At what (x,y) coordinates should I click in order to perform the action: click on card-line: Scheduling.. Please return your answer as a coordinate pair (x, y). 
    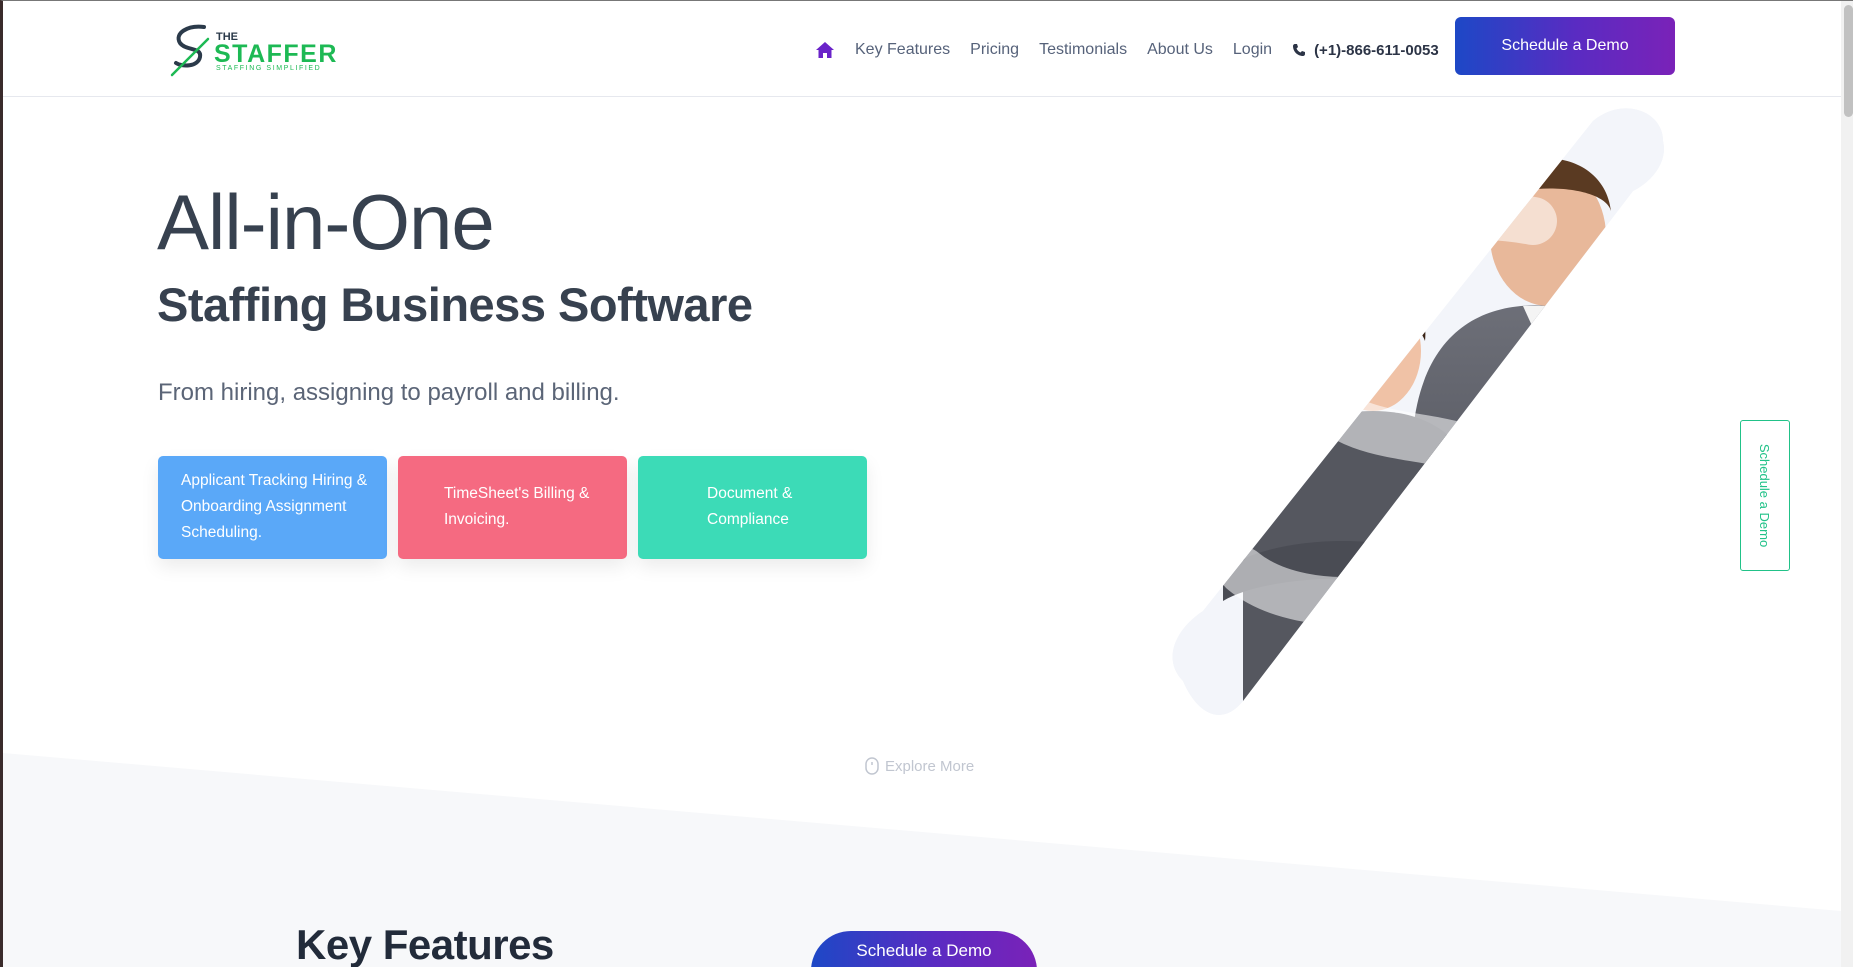
    Looking at the image, I should click on (222, 532).